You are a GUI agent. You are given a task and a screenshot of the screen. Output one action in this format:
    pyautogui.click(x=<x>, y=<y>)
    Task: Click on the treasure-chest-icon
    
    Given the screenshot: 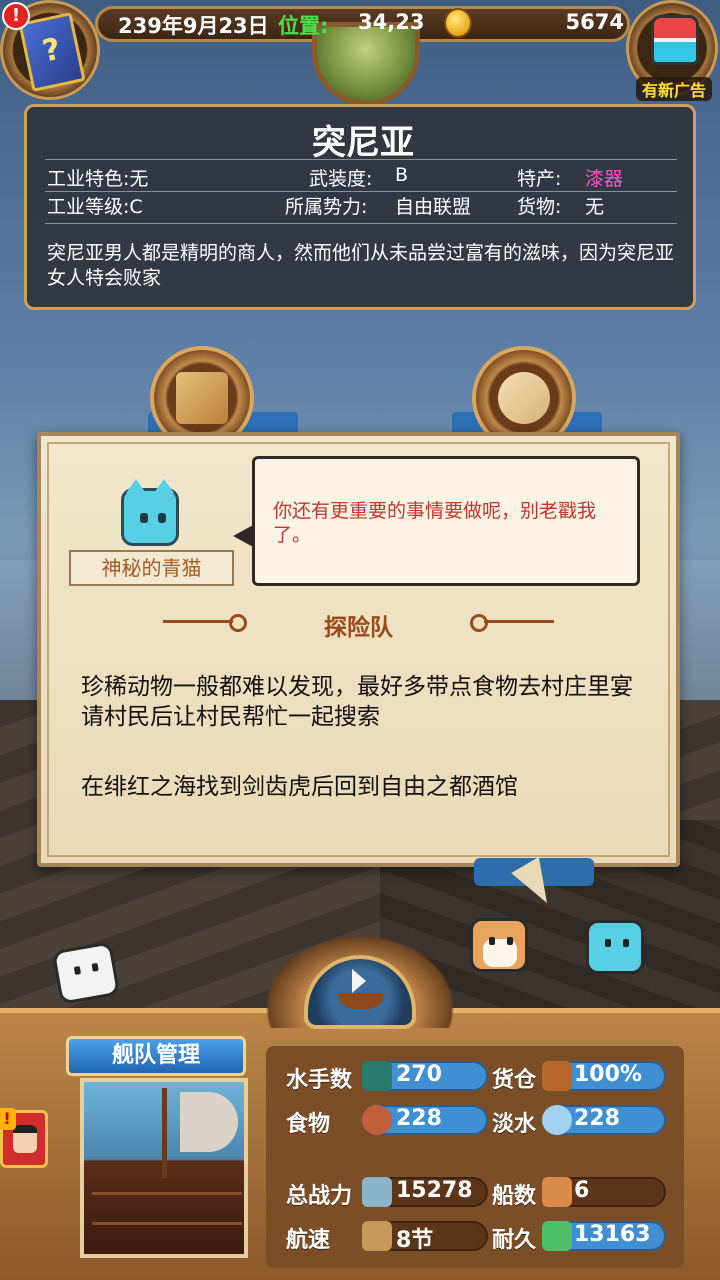 What is the action you would take?
    pyautogui.click(x=675, y=40)
    